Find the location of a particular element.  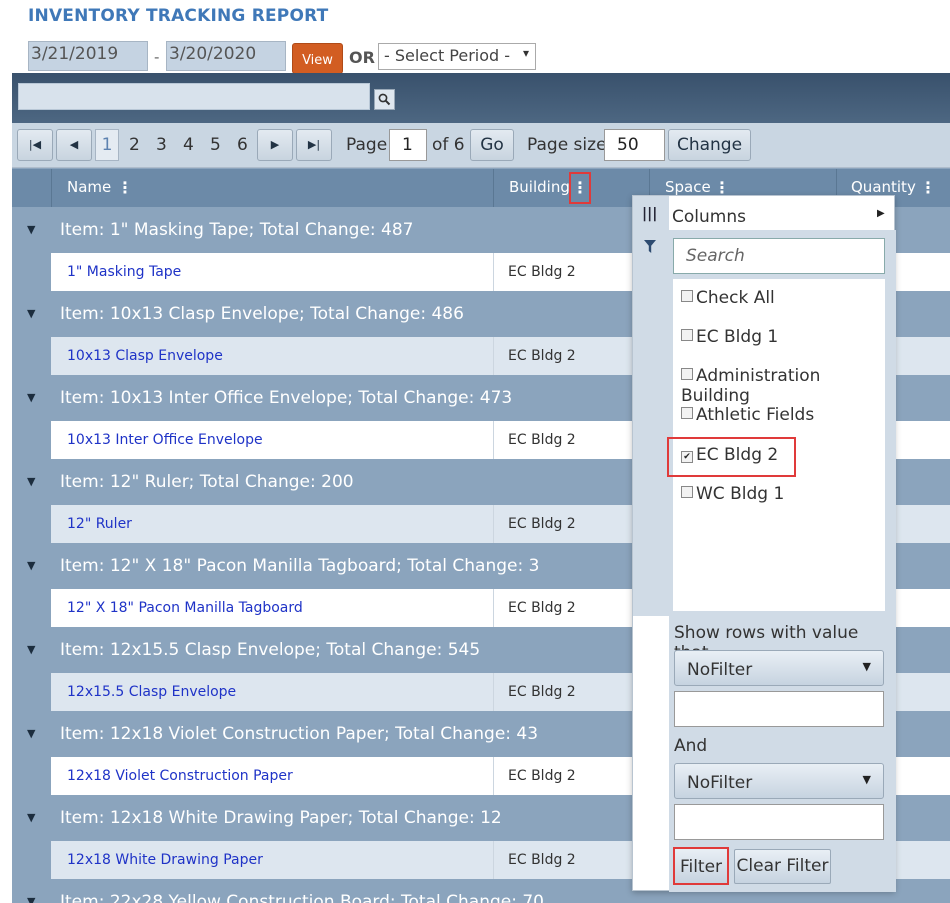

grid-search-bar is located at coordinates (481, 98).